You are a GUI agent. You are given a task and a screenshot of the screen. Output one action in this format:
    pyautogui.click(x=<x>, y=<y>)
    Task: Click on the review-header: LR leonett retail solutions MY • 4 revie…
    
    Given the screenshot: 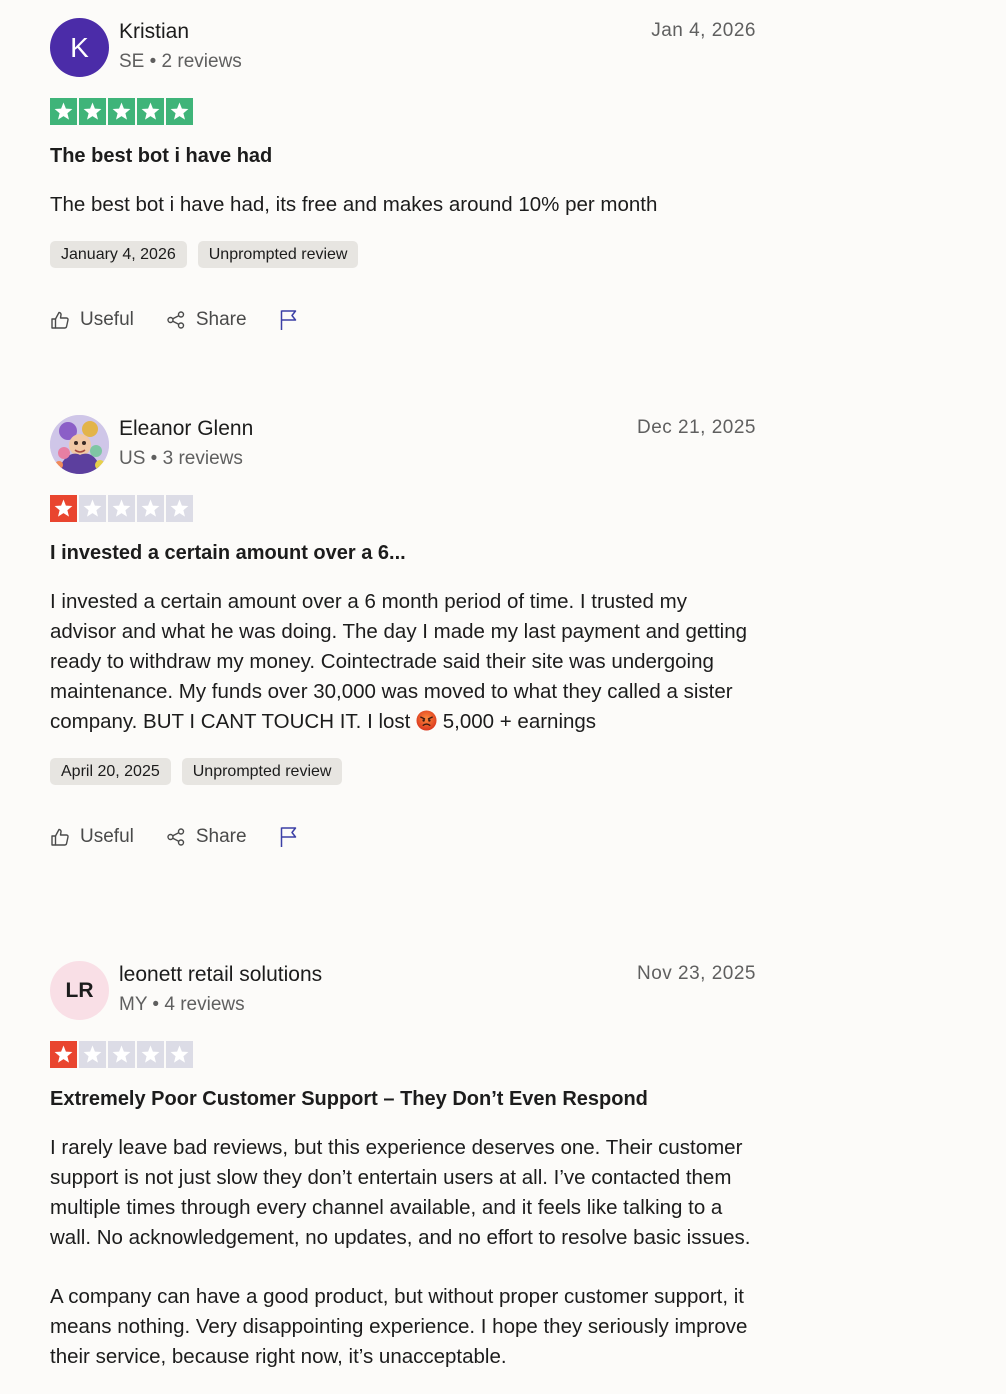 What is the action you would take?
    pyautogui.click(x=403, y=992)
    